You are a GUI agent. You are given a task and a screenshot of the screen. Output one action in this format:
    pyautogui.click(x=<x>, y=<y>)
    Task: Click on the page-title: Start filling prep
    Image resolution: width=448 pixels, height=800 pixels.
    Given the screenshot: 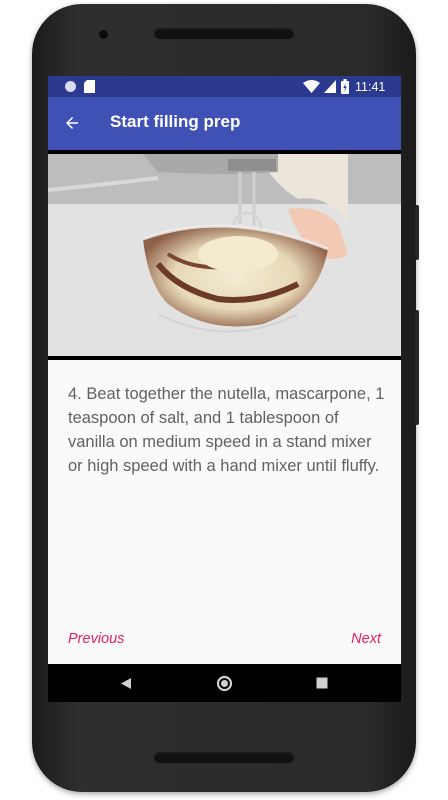 What is the action you would take?
    pyautogui.click(x=175, y=121)
    